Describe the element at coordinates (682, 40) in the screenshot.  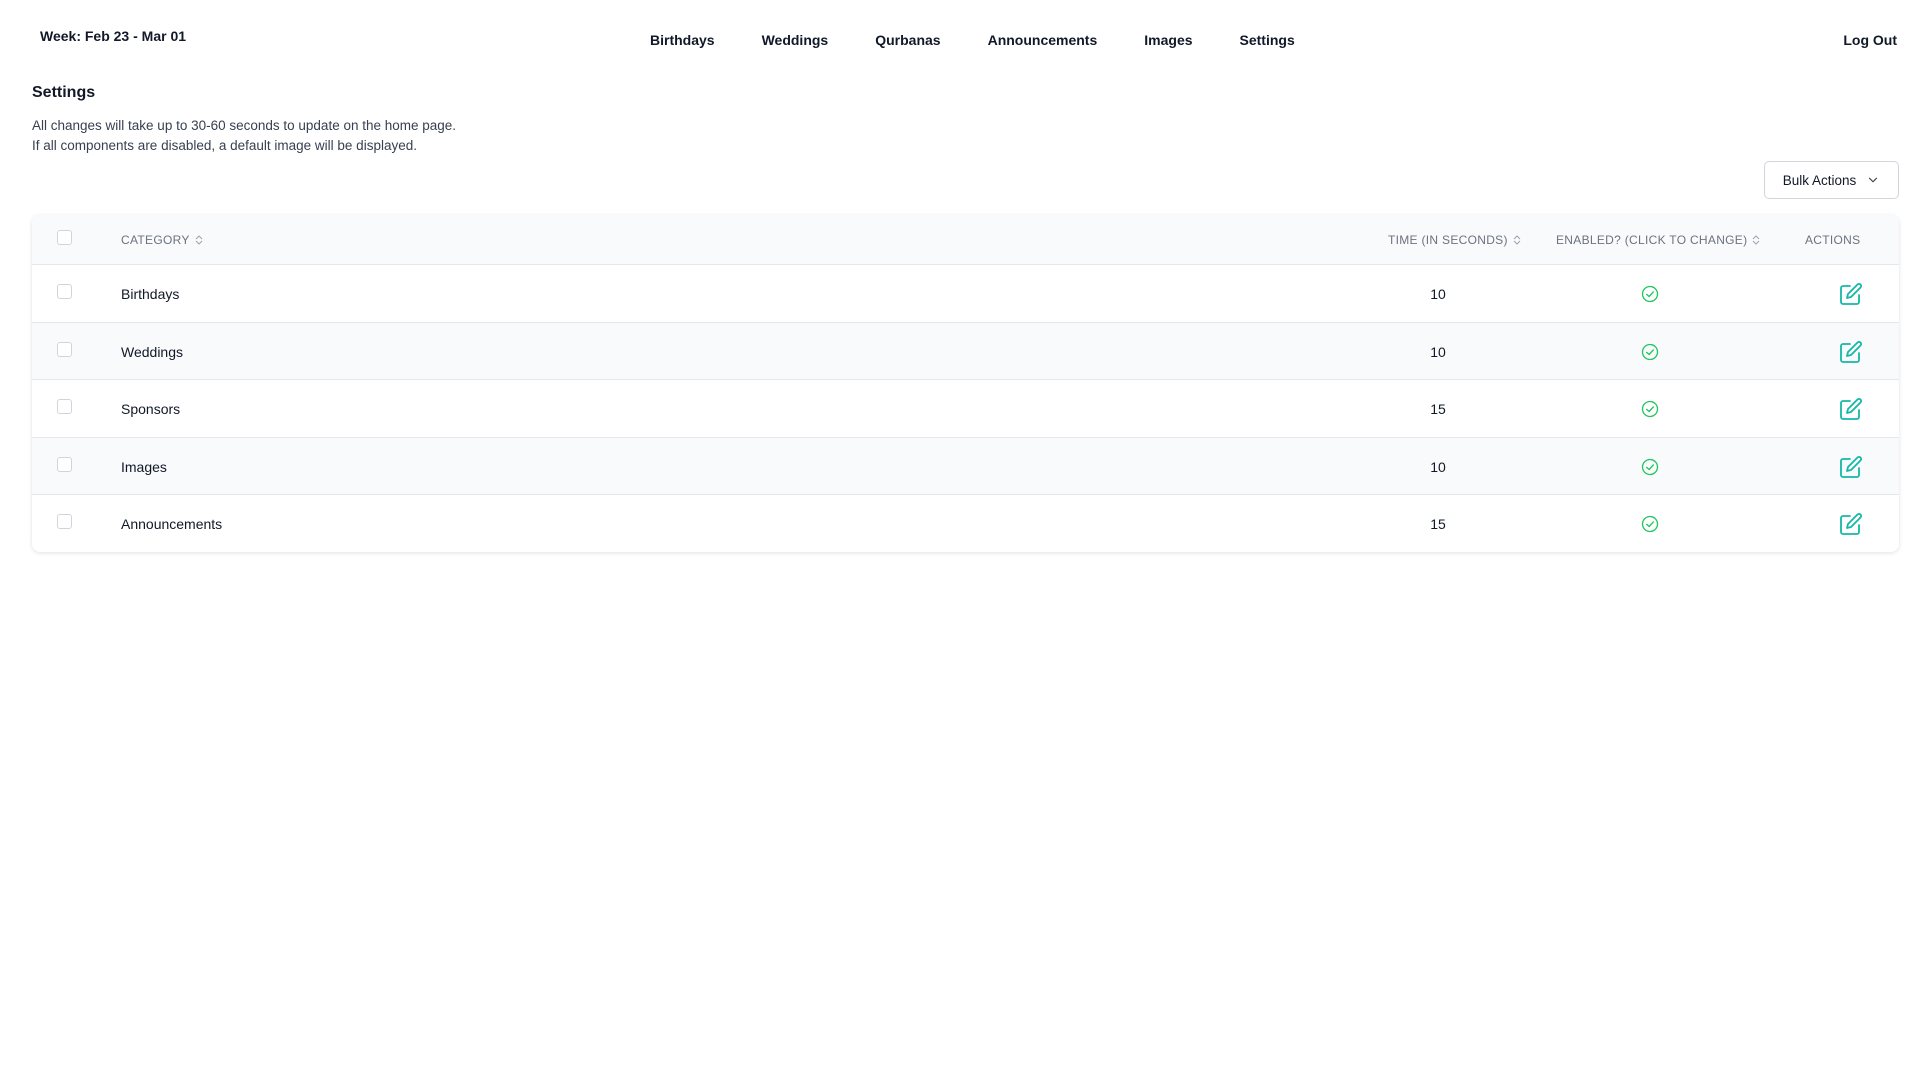
I see `nav-birthdays: Birthdays` at that location.